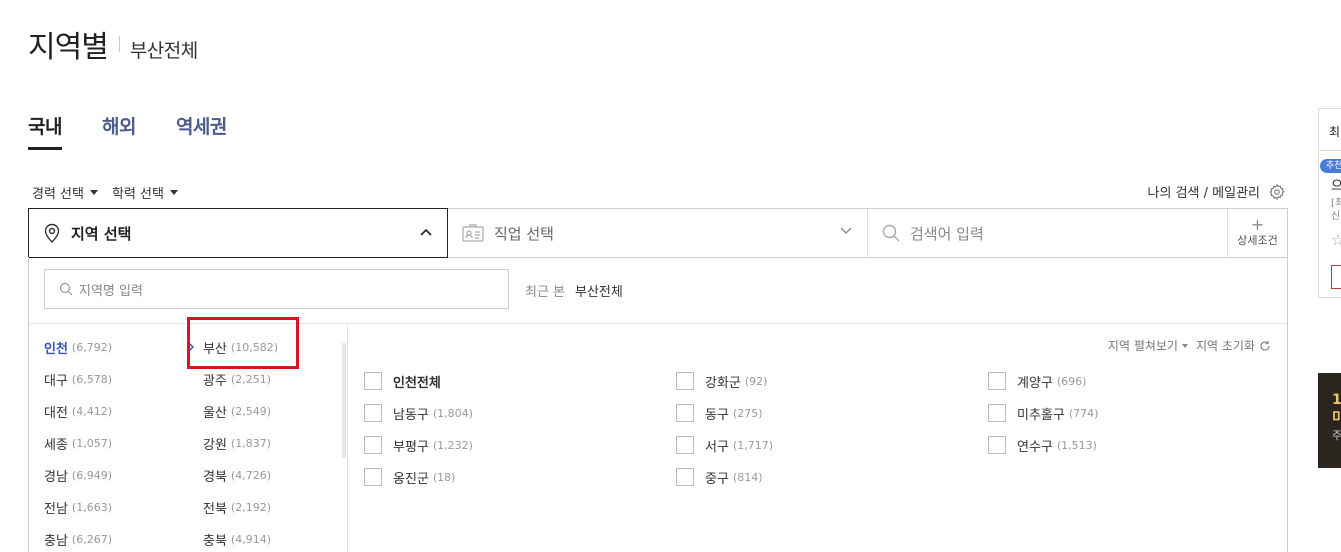 This screenshot has width=1341, height=552. Describe the element at coordinates (56, 477) in the screenshot. I see `region-item-name: 경남` at that location.